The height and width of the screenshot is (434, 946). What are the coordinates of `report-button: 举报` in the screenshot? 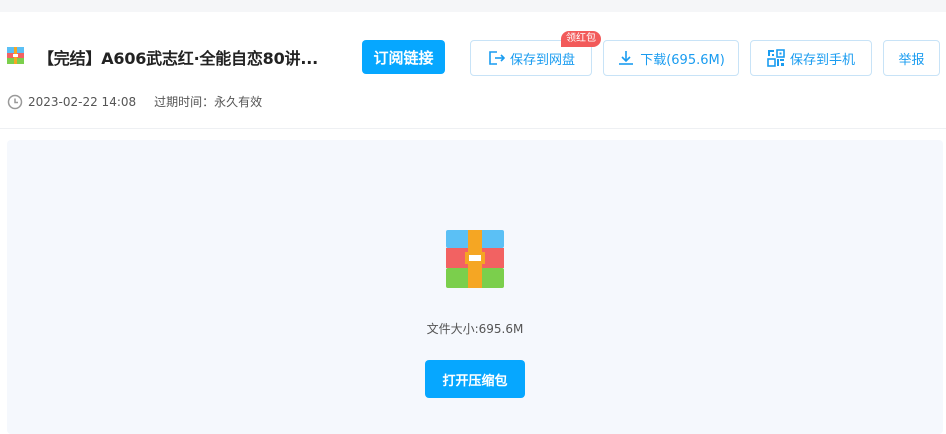 It's located at (911, 58).